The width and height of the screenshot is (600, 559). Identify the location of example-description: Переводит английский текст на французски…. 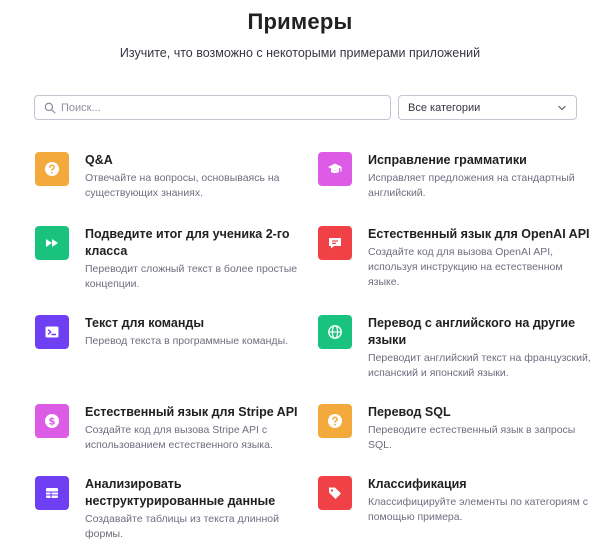
(479, 365).